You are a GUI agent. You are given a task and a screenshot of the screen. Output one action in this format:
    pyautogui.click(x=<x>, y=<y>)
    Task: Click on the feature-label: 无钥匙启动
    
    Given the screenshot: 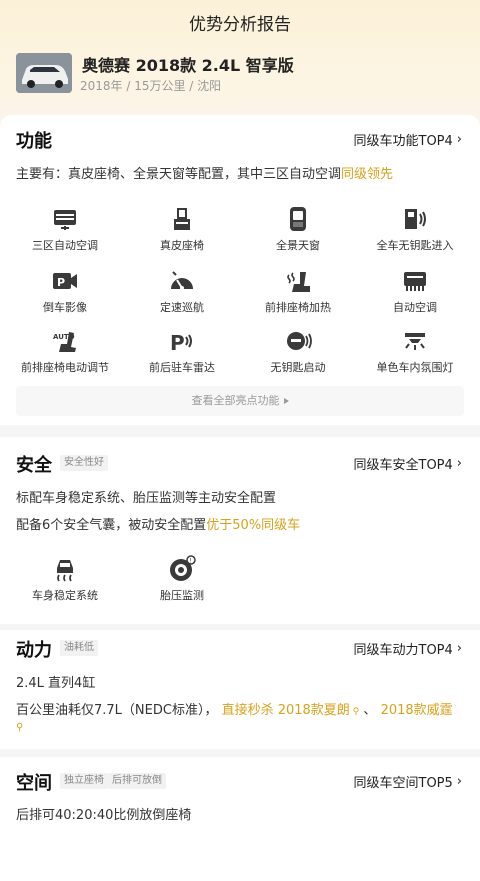 What is the action you would take?
    pyautogui.click(x=298, y=367)
    